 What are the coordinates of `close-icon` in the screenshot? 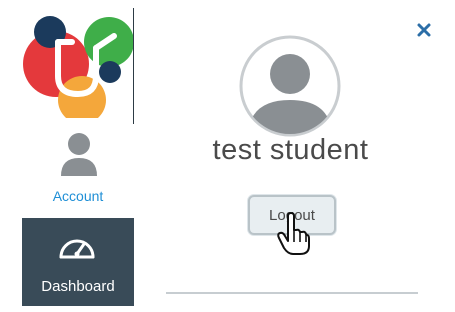 It's located at (424, 30).